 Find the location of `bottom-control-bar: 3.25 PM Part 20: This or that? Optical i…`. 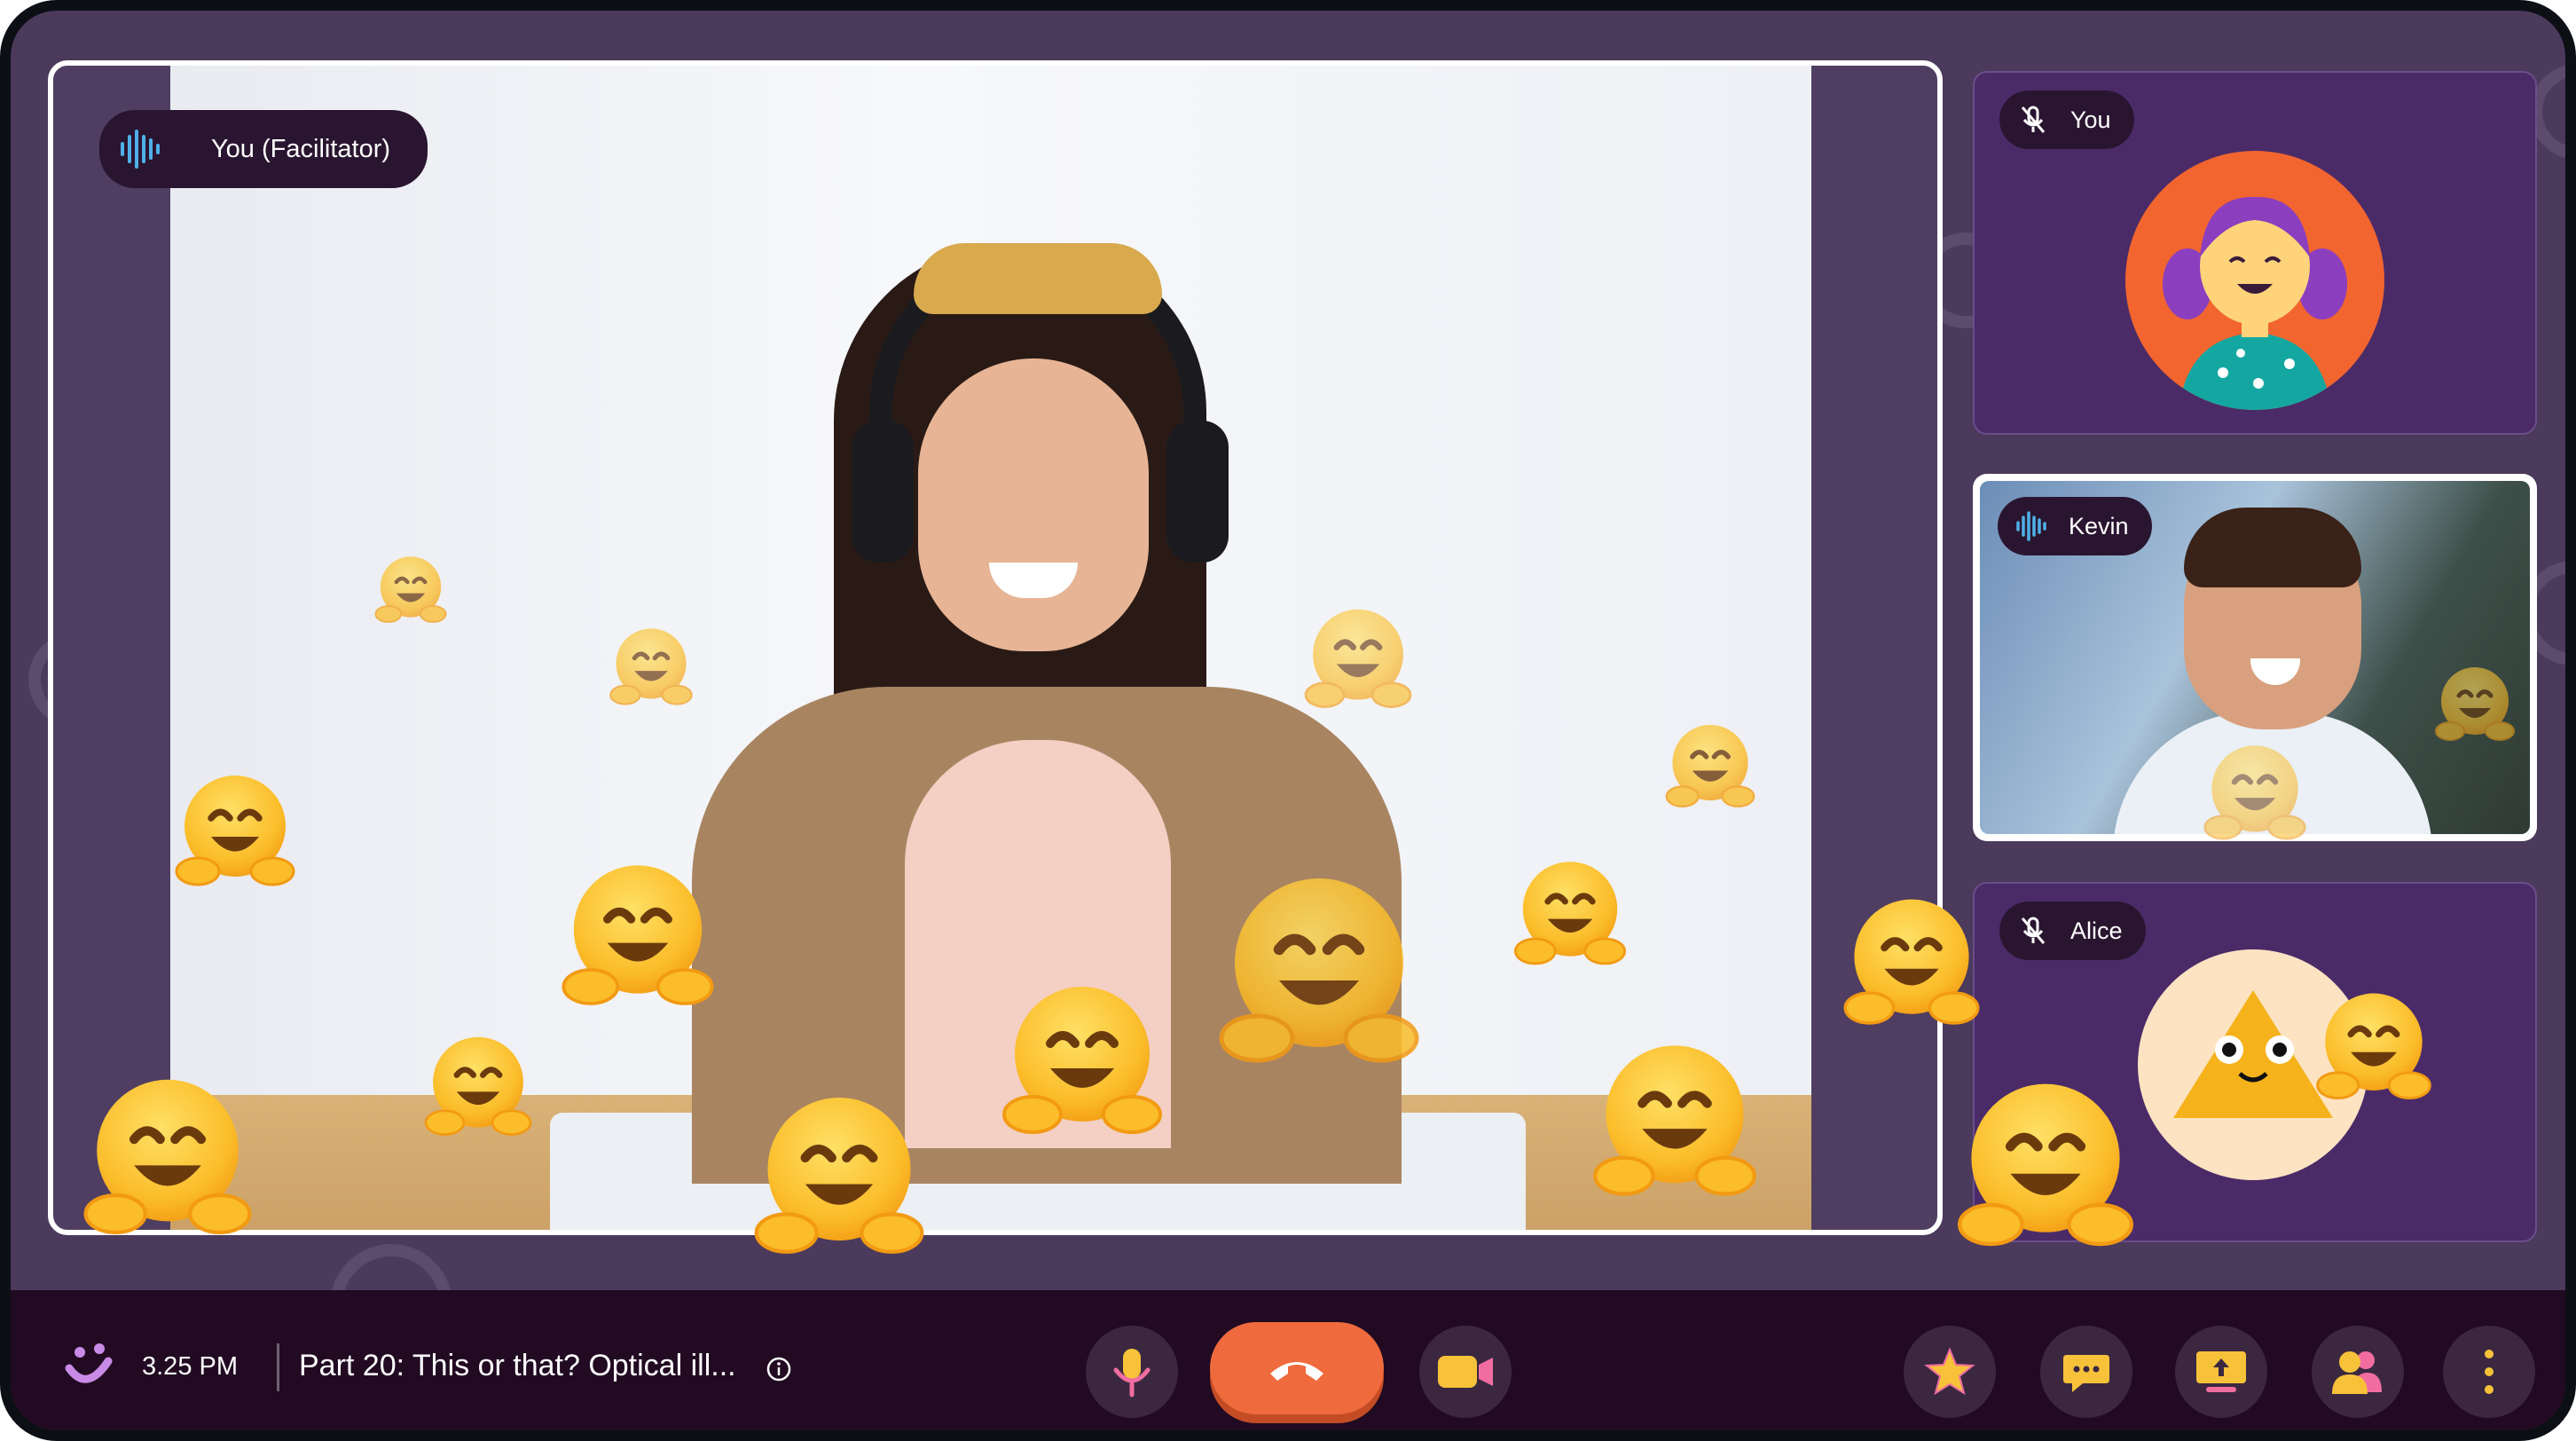

bottom-control-bar: 3.25 PM Part 20: This or that? Optical i… is located at coordinates (1288, 1360).